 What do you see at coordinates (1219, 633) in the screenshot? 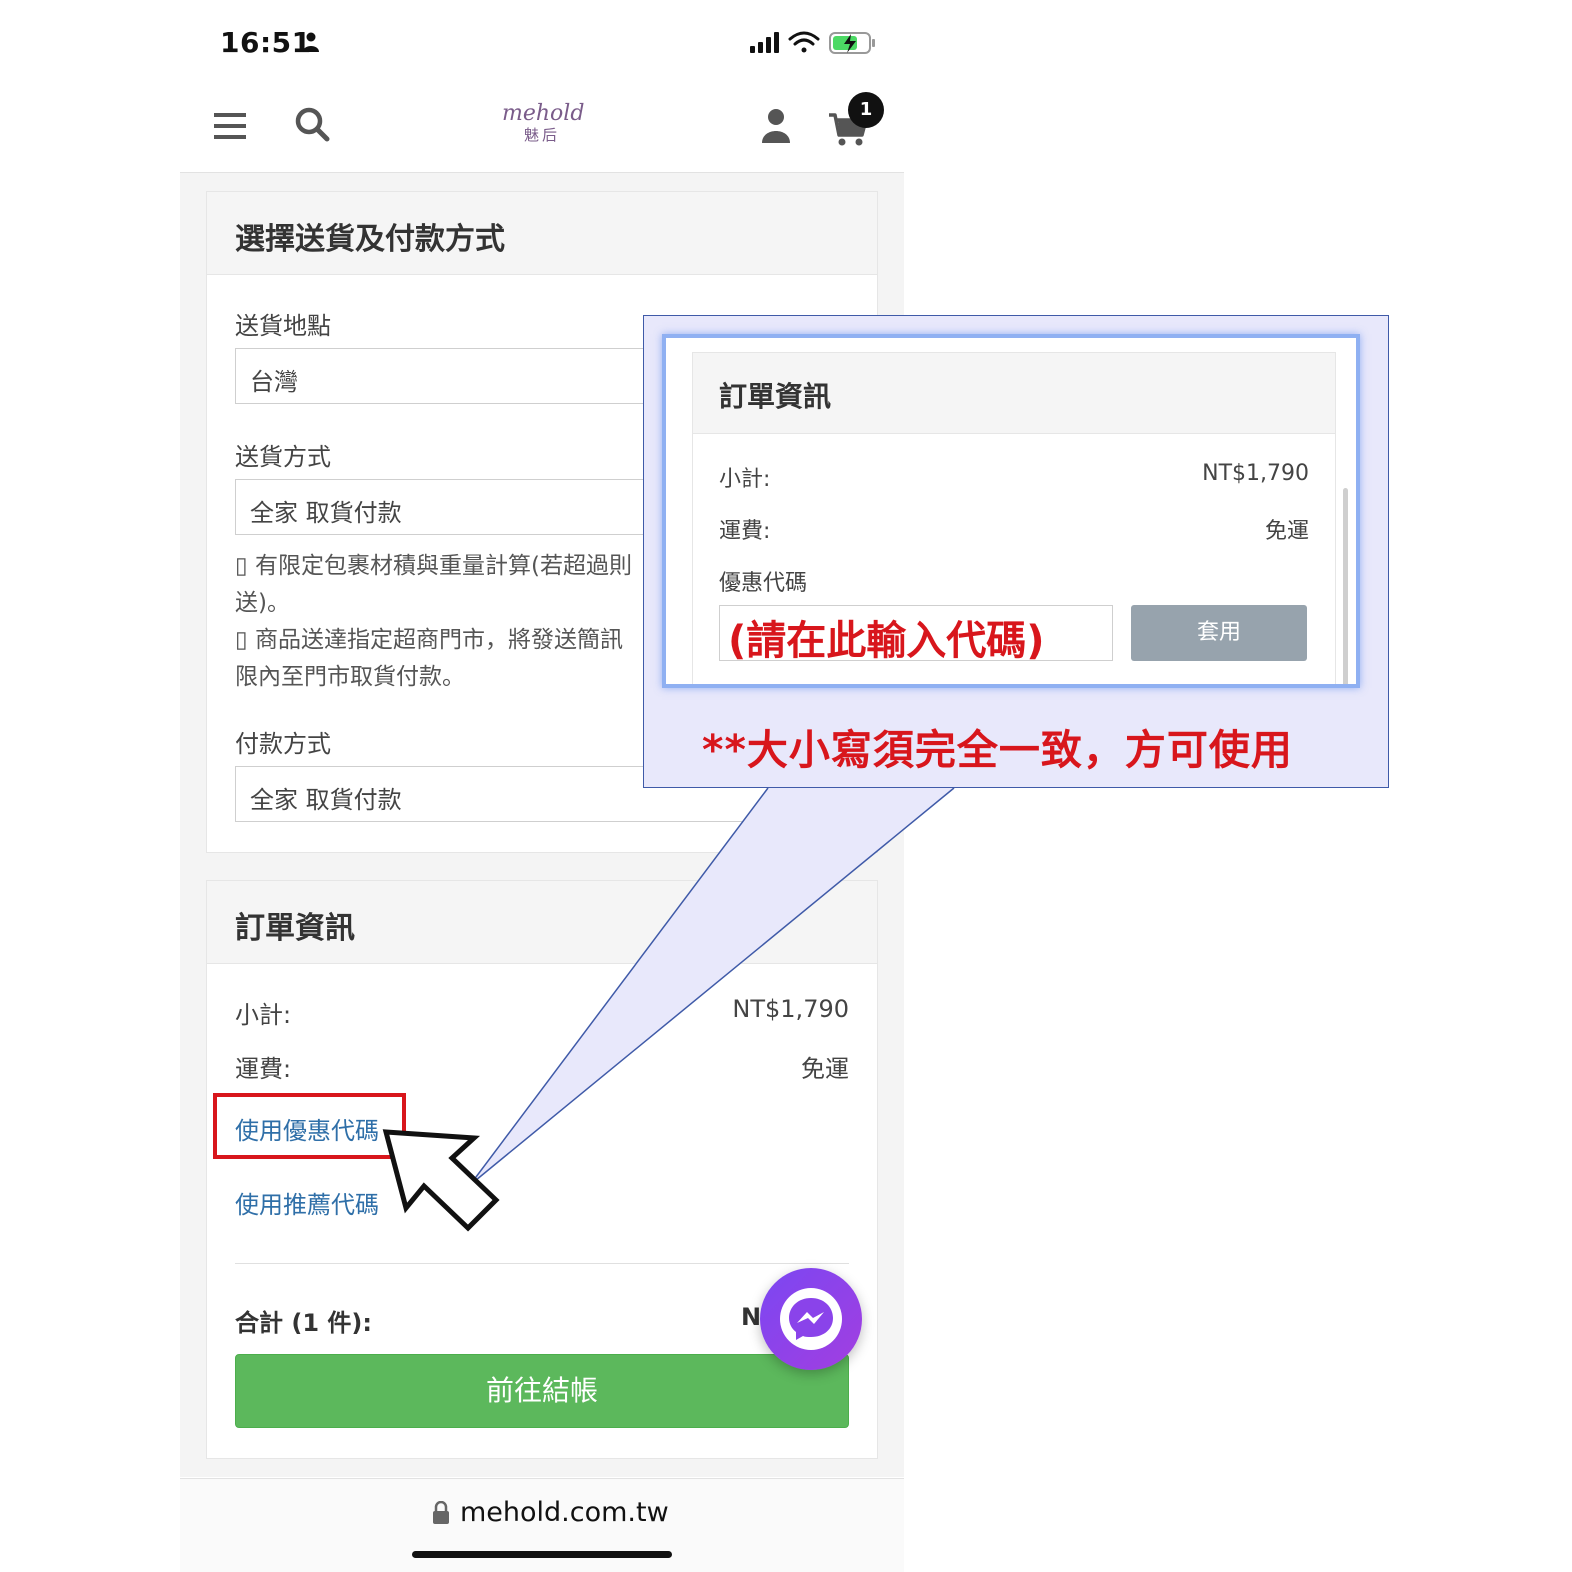
I see `apply-coupon-button: 套用` at bounding box center [1219, 633].